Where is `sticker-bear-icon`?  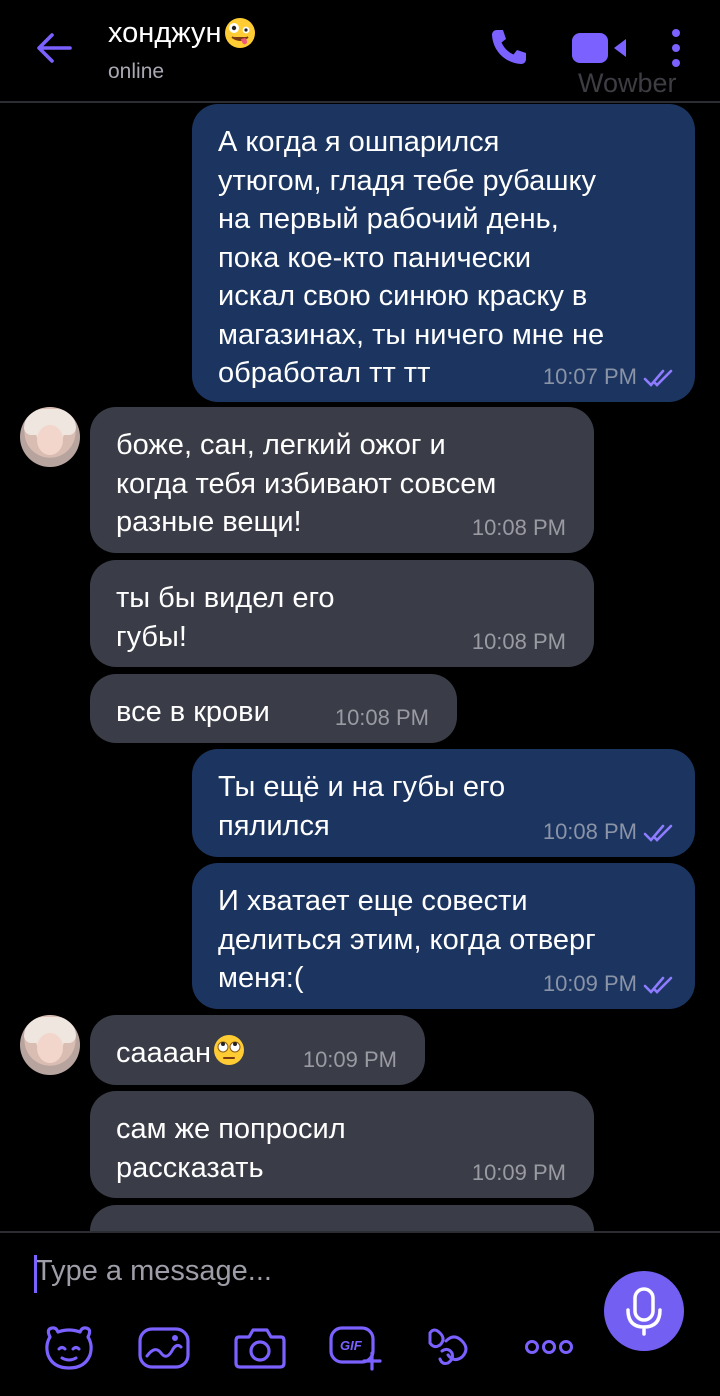
sticker-bear-icon is located at coordinates (69, 1347).